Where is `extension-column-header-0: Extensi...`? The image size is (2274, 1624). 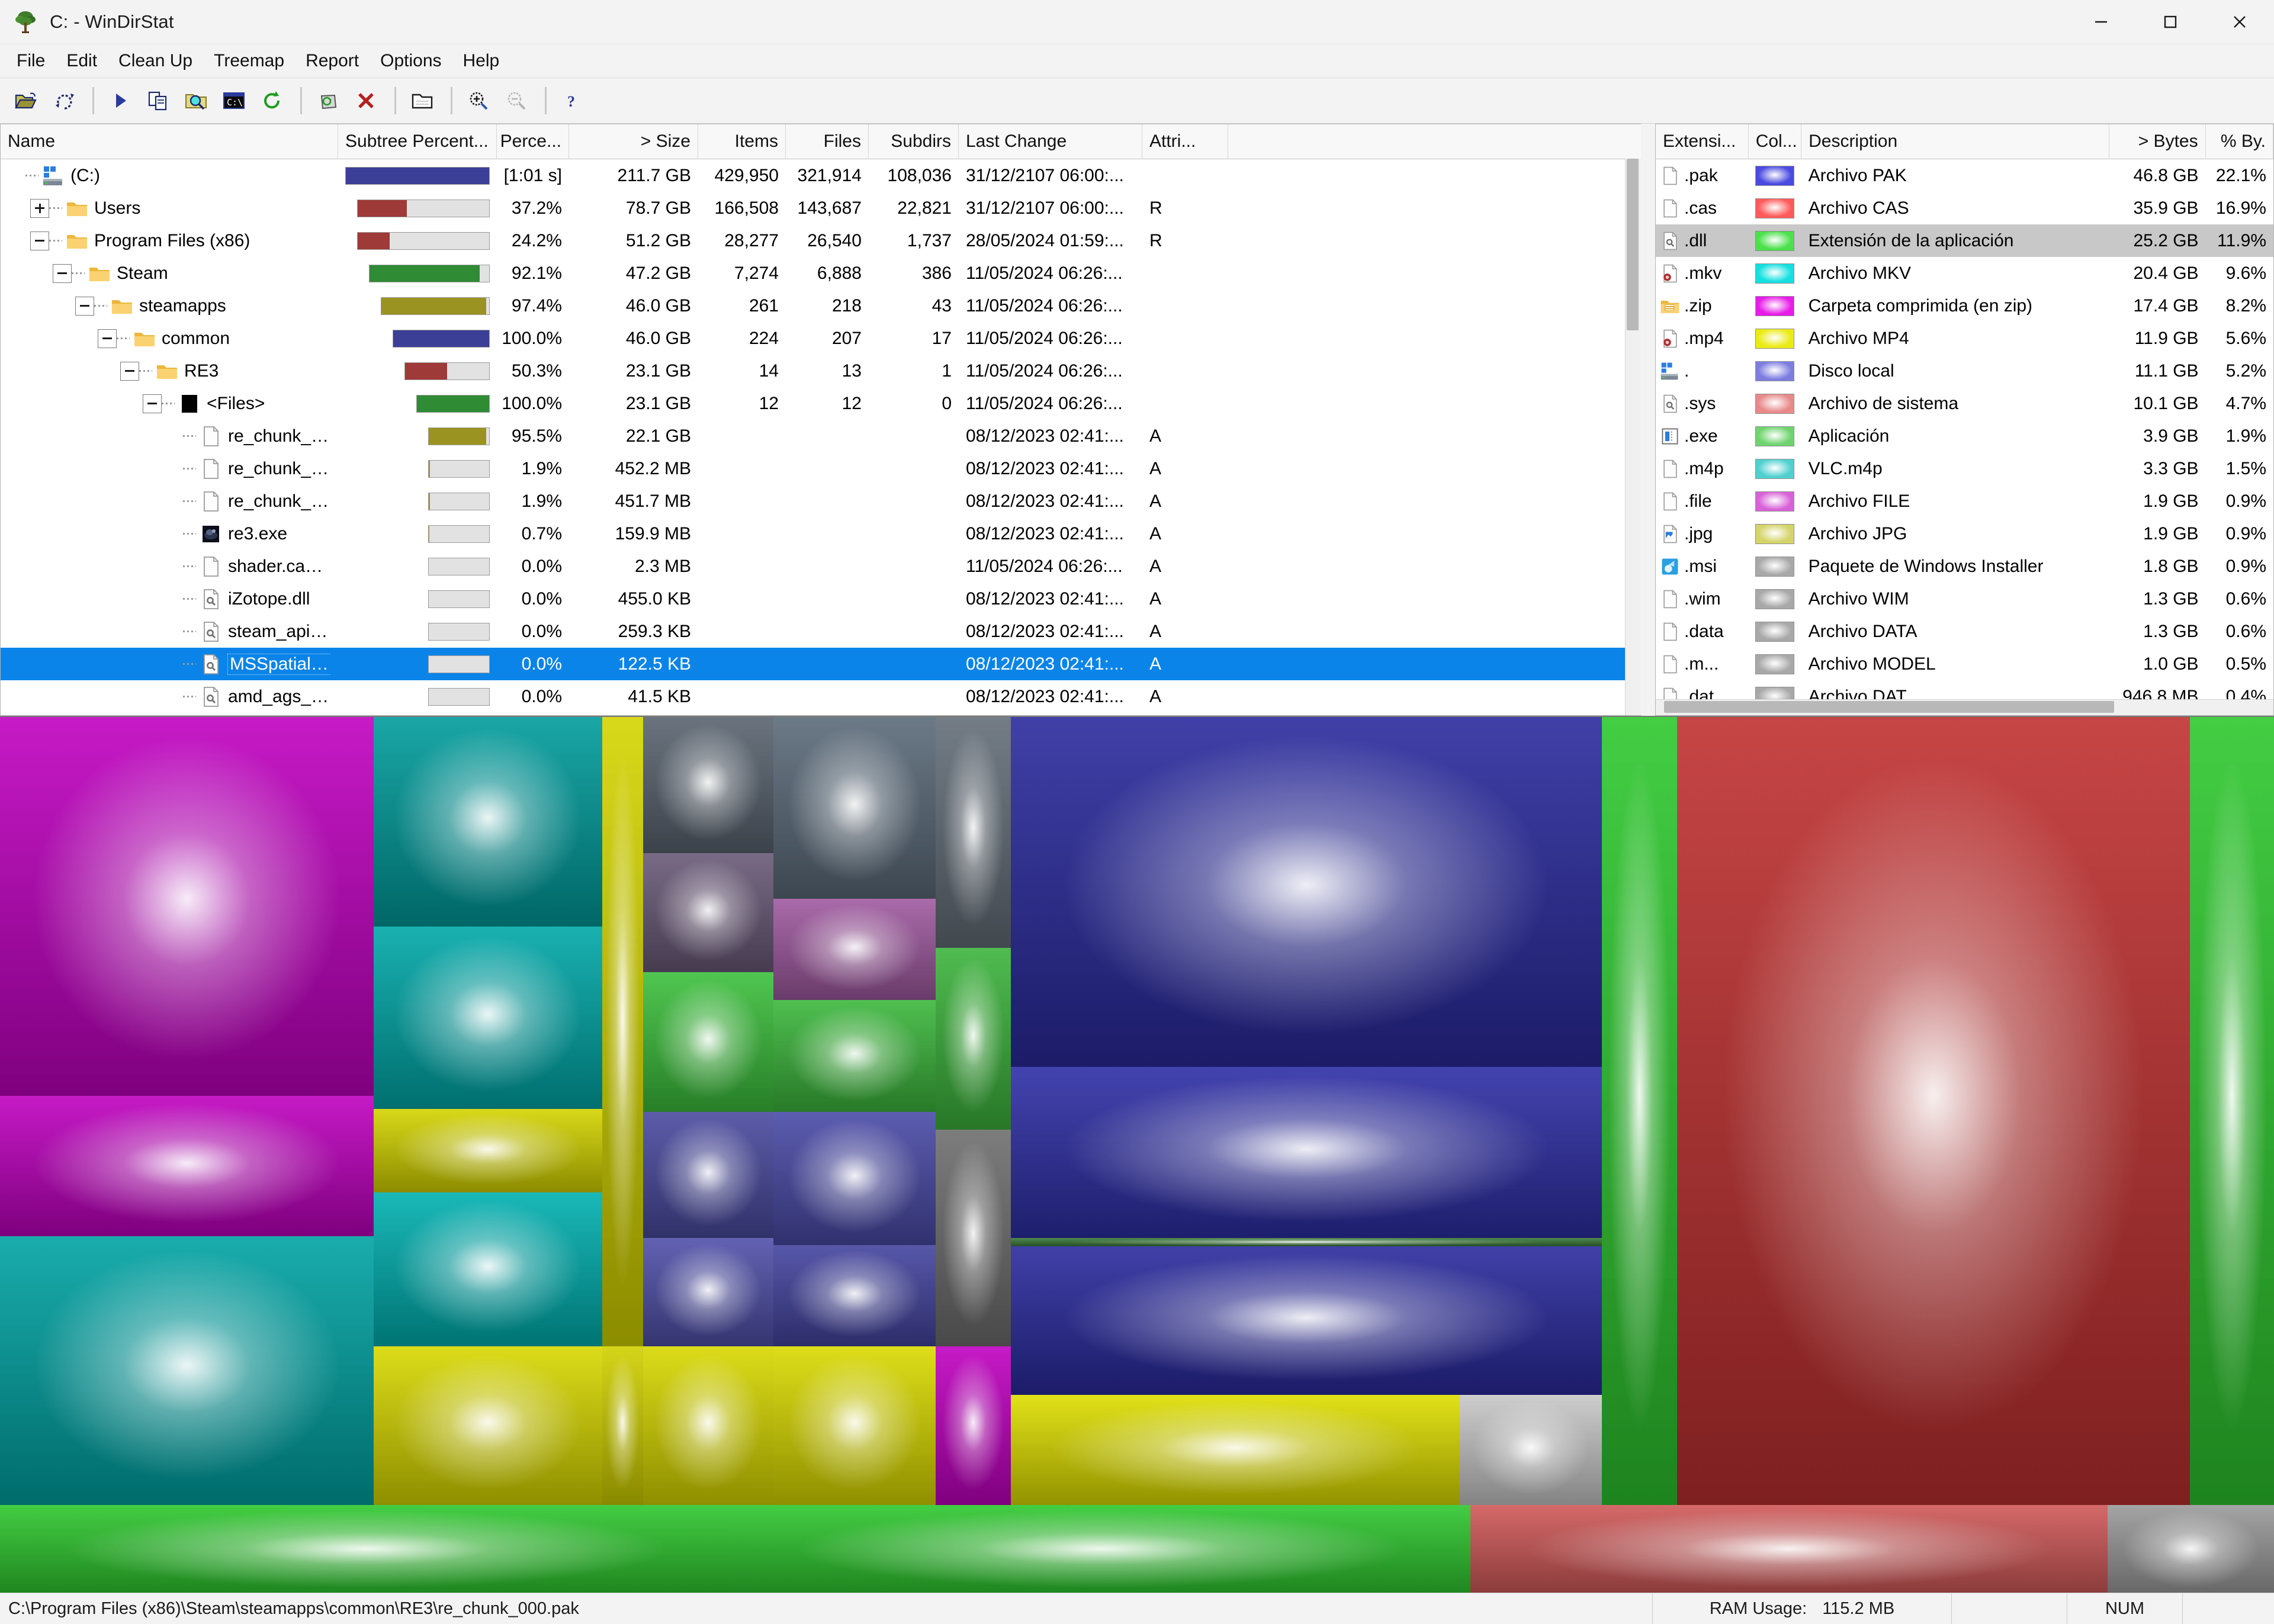
extension-column-header-0: Extensi... is located at coordinates (1702, 141).